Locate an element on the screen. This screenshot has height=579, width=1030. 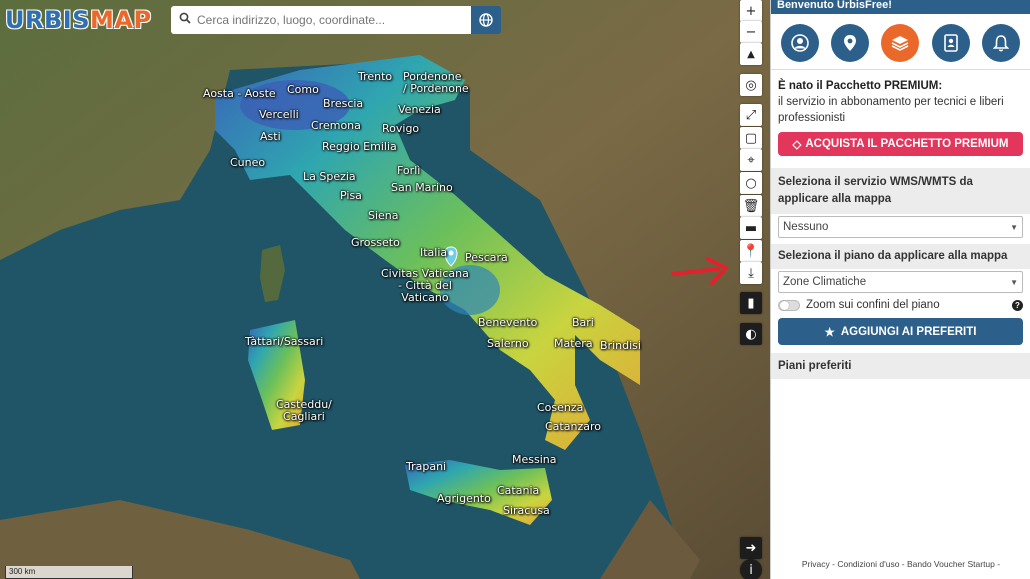
add-favorites-button: ★ AGGIUNGI AI PREFERITI is located at coordinates (900, 331).